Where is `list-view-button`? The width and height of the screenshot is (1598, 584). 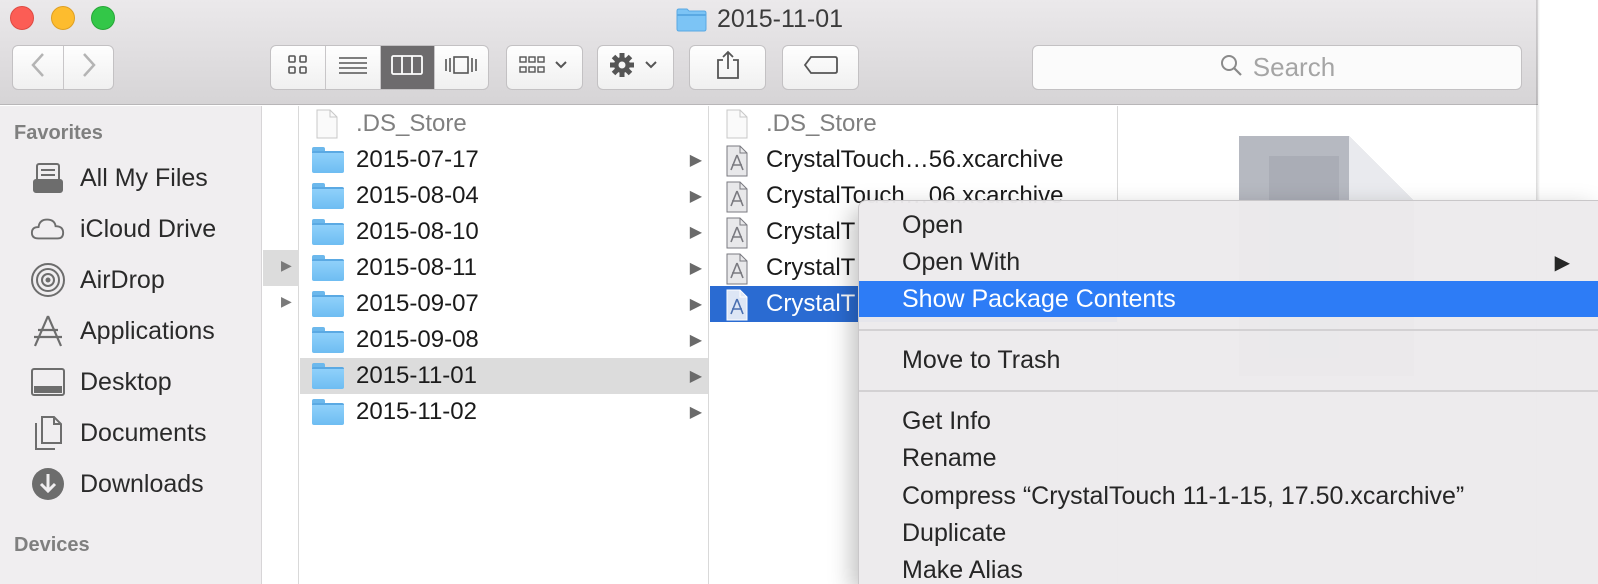 list-view-button is located at coordinates (352, 67).